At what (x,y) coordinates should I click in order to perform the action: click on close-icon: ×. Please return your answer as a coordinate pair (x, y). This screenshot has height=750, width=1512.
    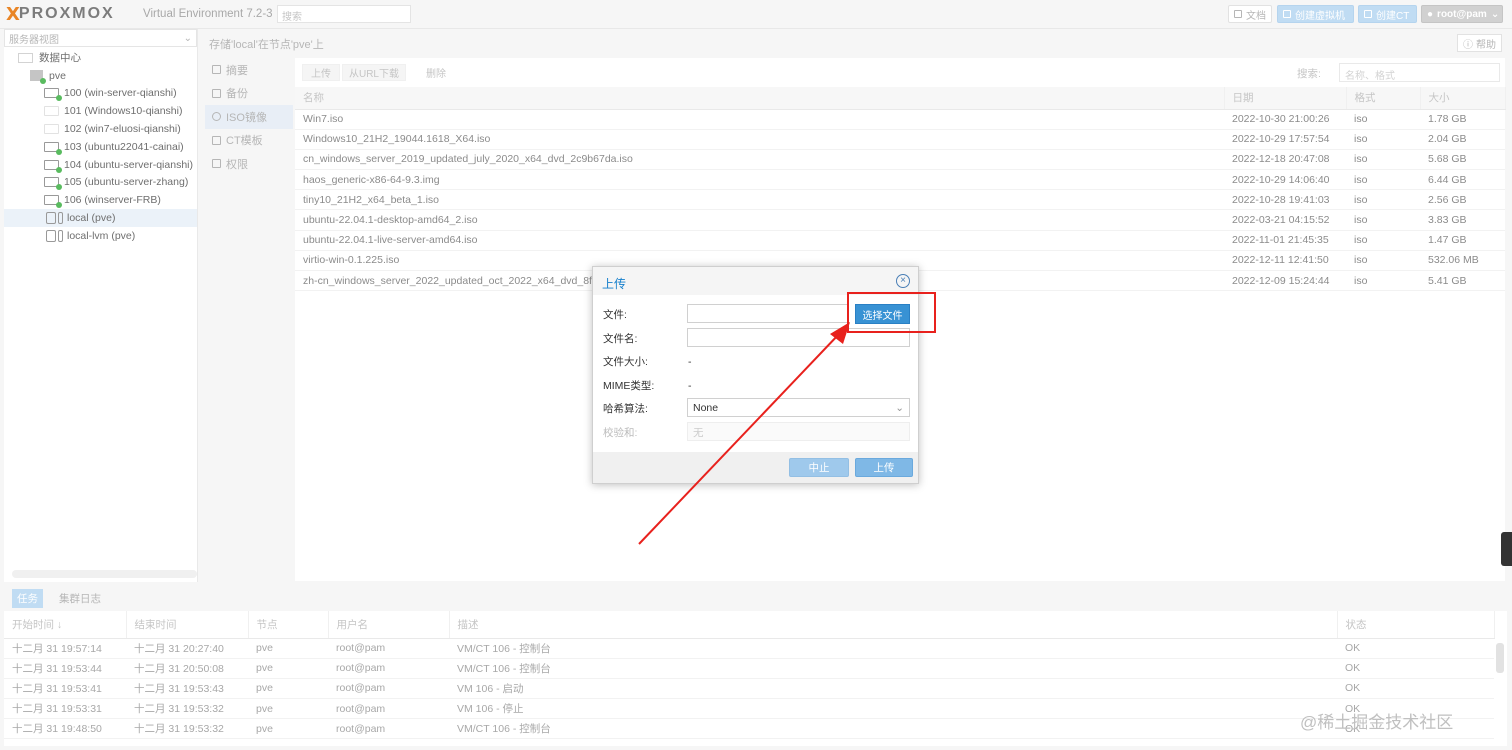
    Looking at the image, I should click on (903, 281).